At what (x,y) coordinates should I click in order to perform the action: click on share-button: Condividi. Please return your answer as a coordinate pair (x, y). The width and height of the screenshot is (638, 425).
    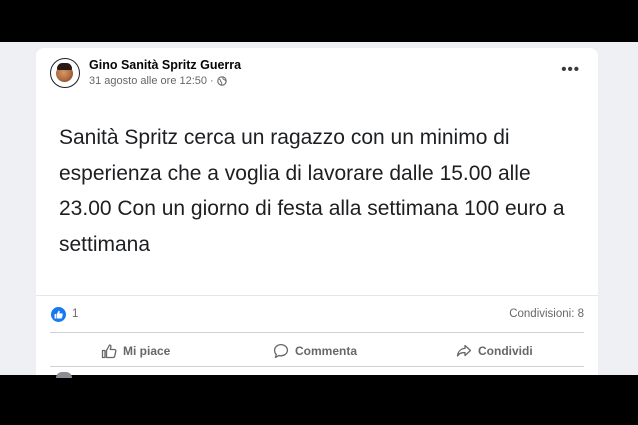
    Looking at the image, I should click on (494, 351).